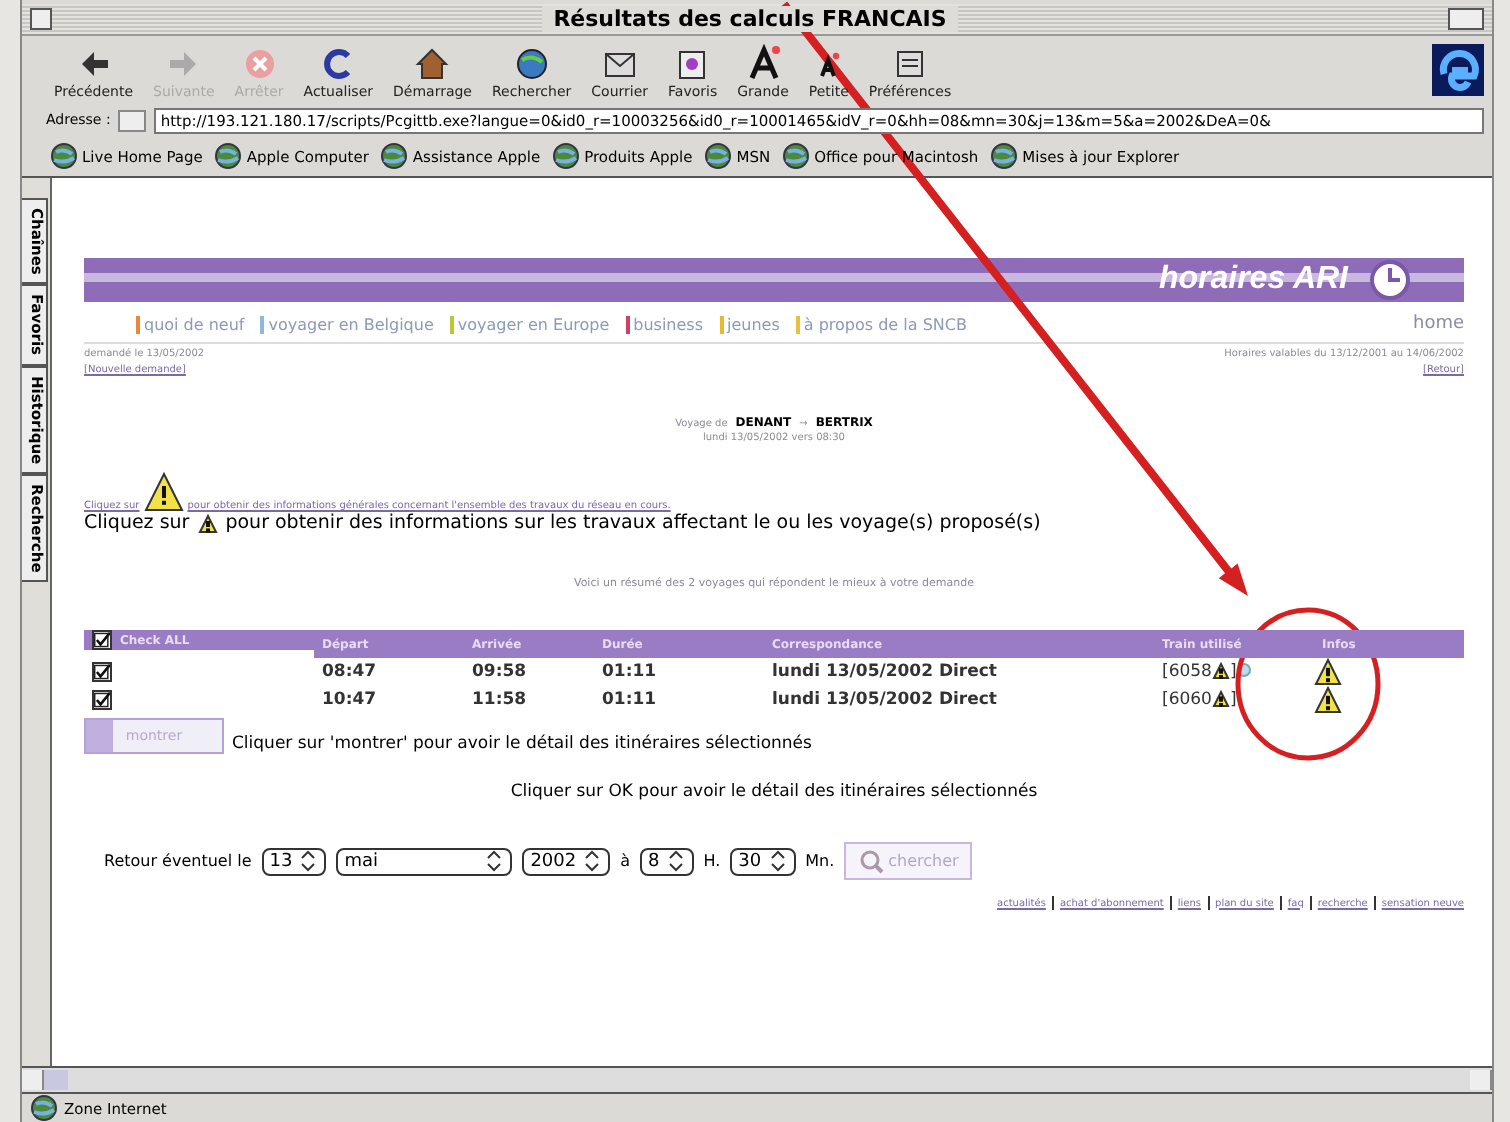 The image size is (1510, 1122). I want to click on train-link: 6060, so click(1190, 699).